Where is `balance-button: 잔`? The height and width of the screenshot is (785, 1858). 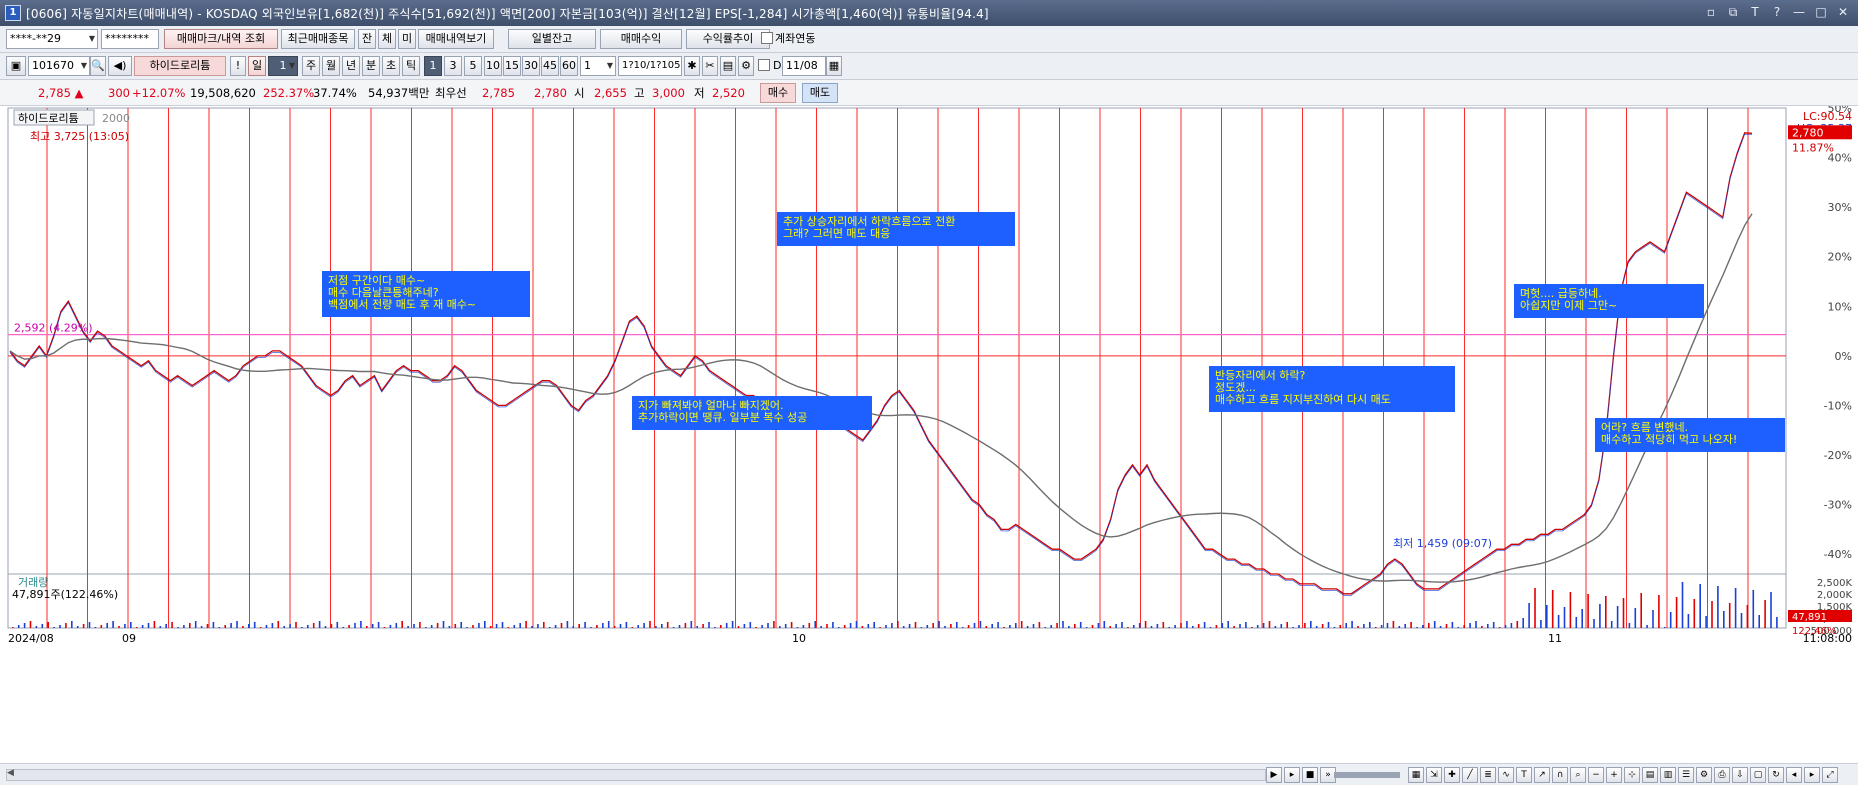
balance-button: 잔 is located at coordinates (367, 39).